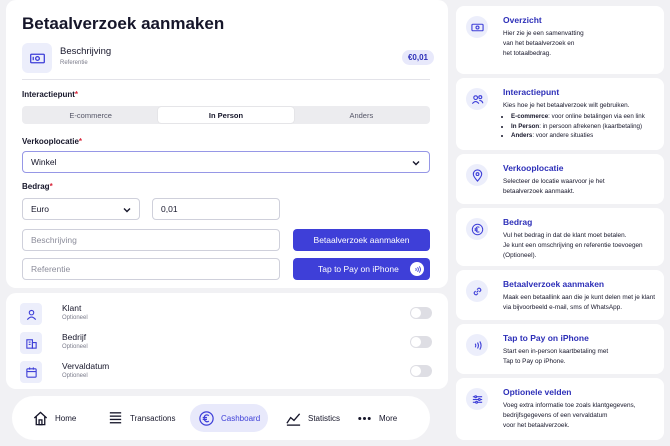 This screenshot has width=670, height=446. What do you see at coordinates (533, 168) in the screenshot?
I see `help-title: Verkooplocatie` at bounding box center [533, 168].